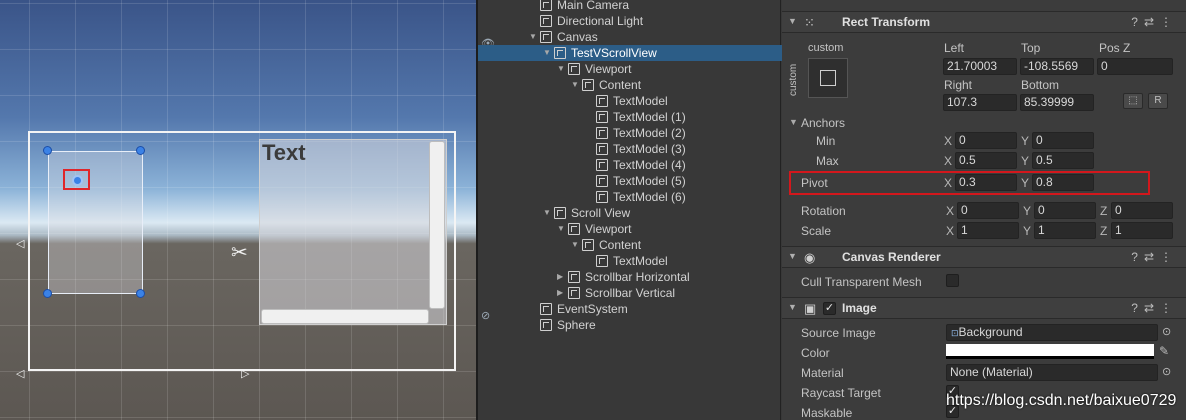  I want to click on hierarchy-item: TextModel (4), so click(630, 165).